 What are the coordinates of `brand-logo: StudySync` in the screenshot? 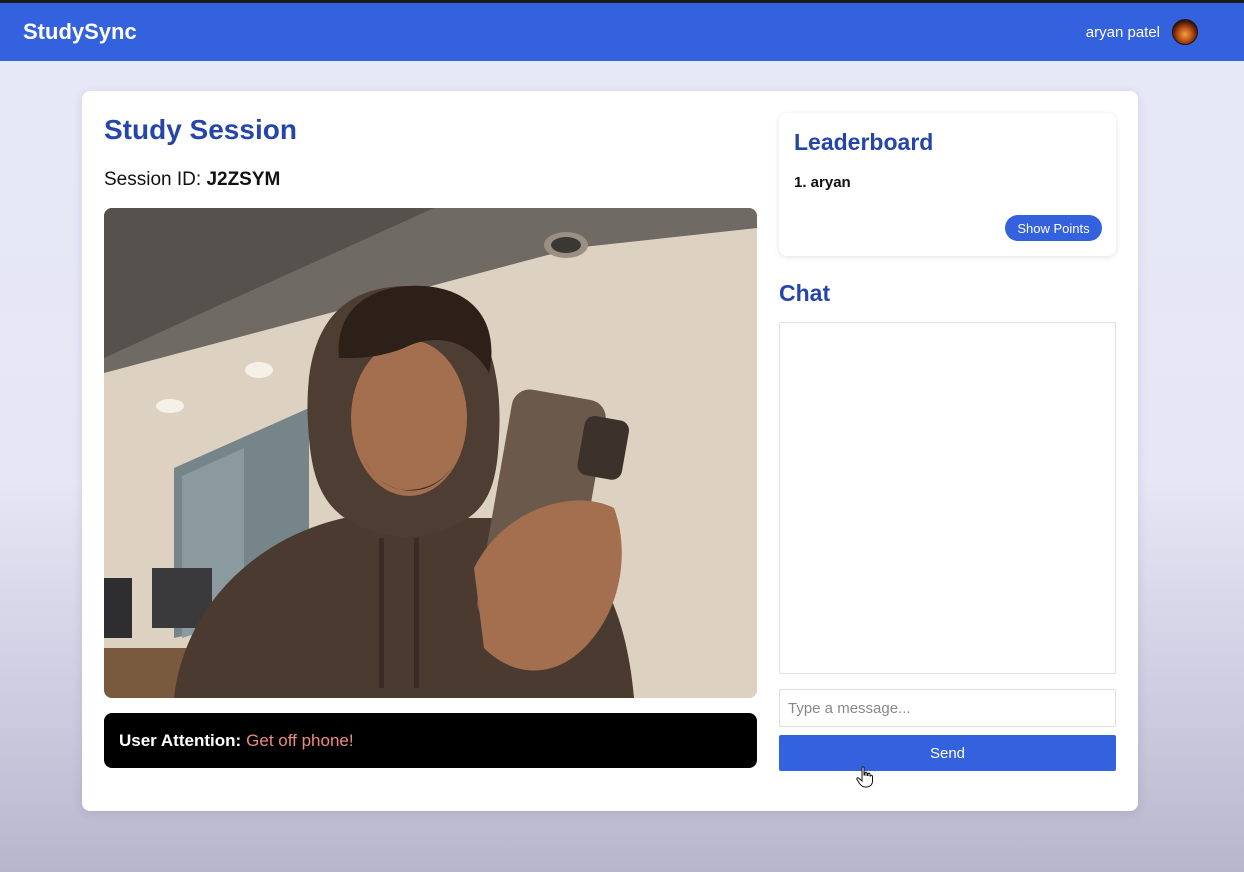 It's located at (80, 32).